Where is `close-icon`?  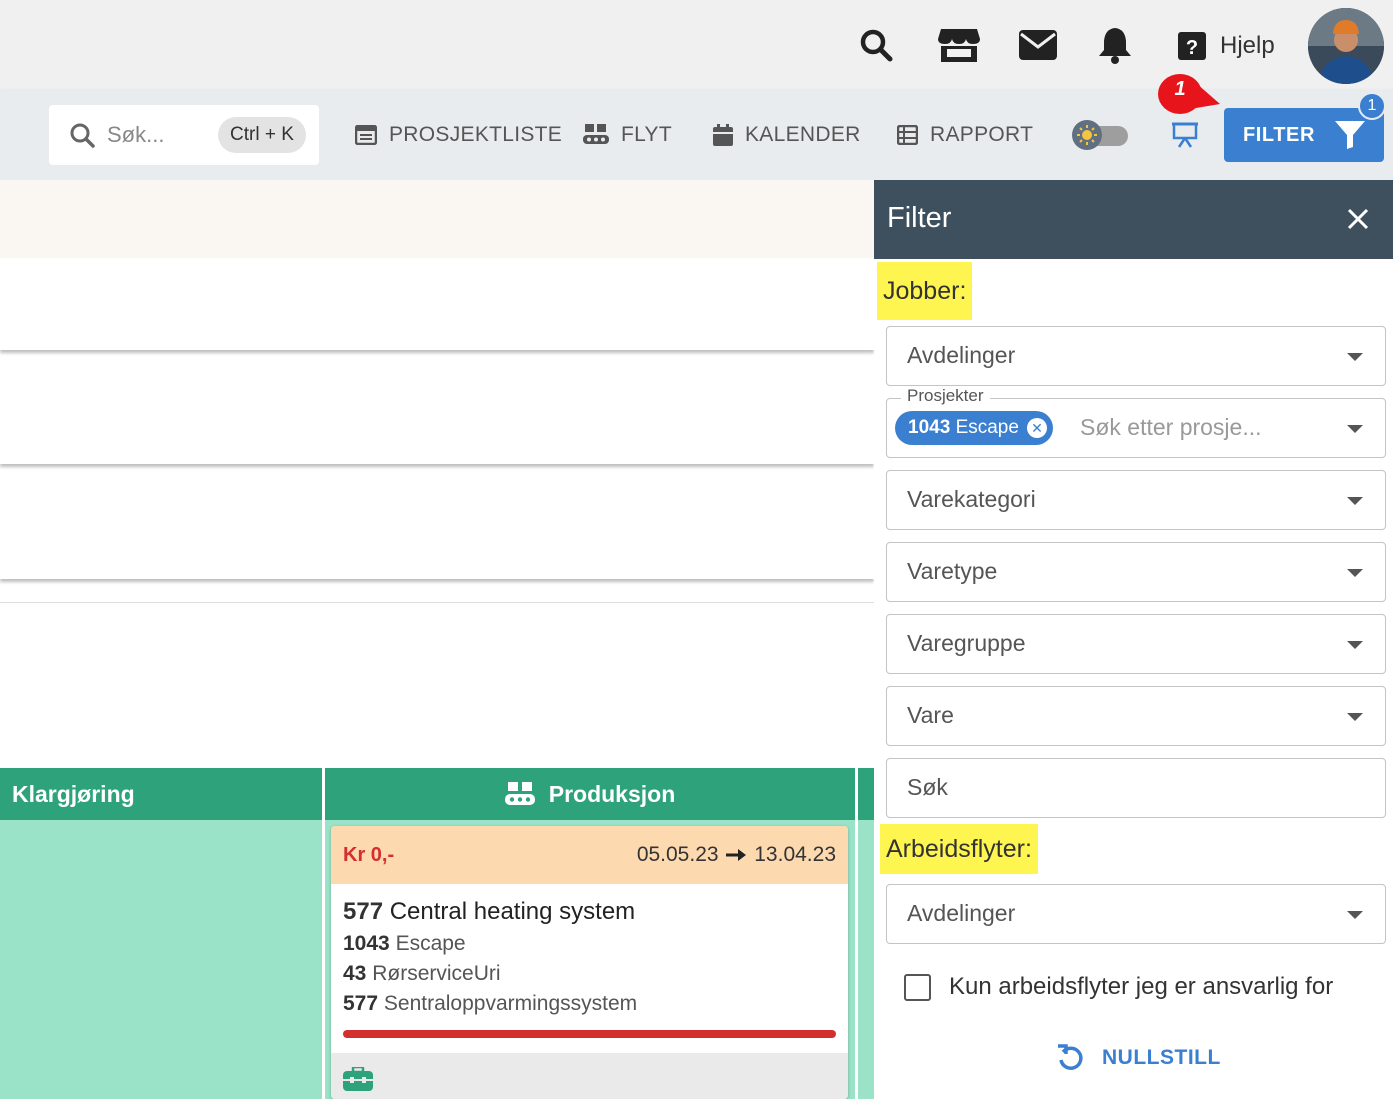
close-icon is located at coordinates (1358, 219).